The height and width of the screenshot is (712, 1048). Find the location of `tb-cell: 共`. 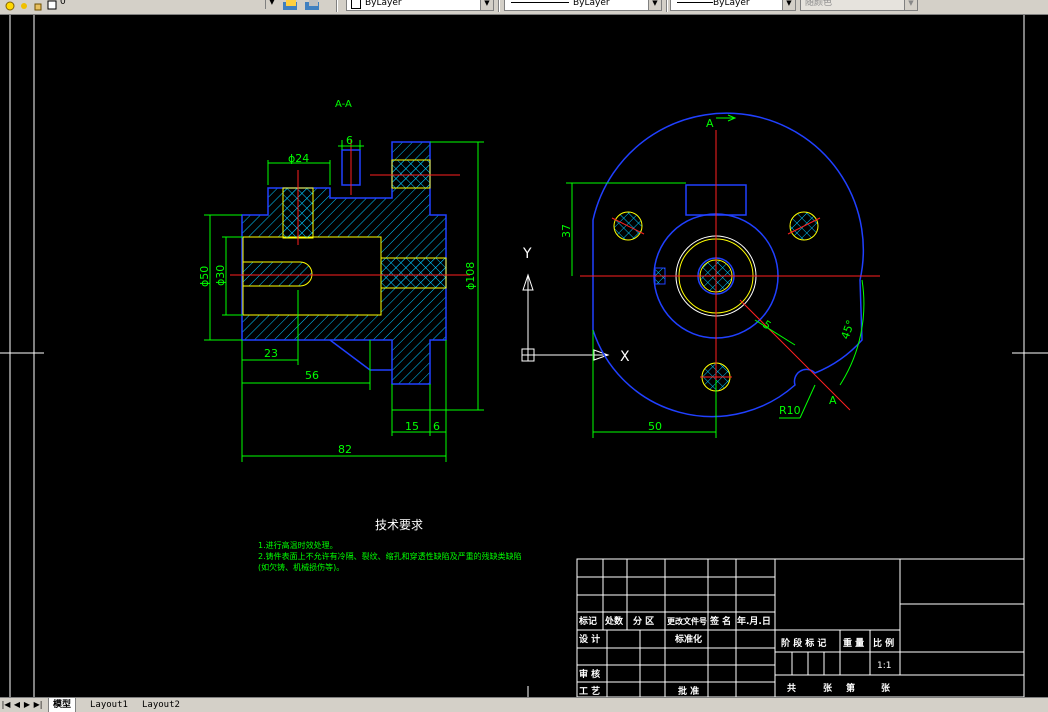

tb-cell: 共 is located at coordinates (791, 688).